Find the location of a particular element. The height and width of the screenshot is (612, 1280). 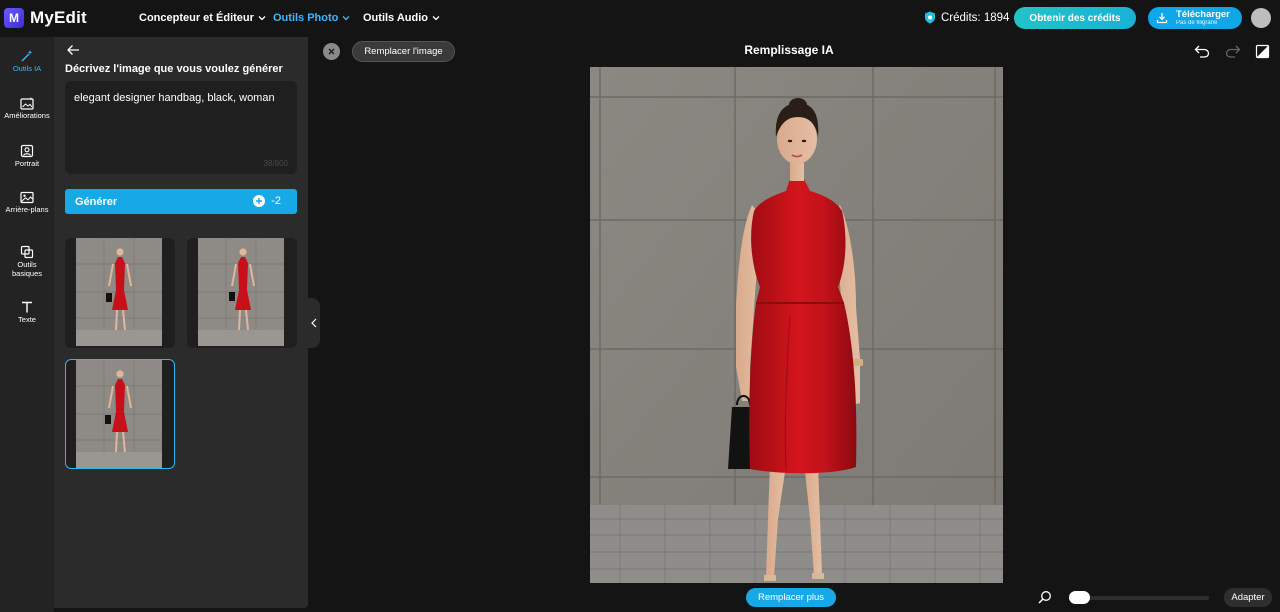

portrait-icon is located at coordinates (27, 151).